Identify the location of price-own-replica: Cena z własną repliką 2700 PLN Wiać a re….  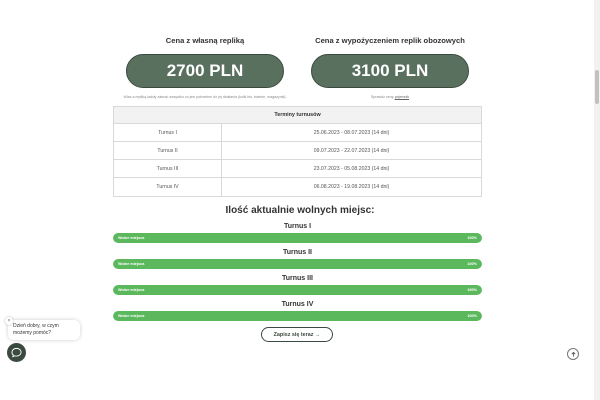
(205, 67).